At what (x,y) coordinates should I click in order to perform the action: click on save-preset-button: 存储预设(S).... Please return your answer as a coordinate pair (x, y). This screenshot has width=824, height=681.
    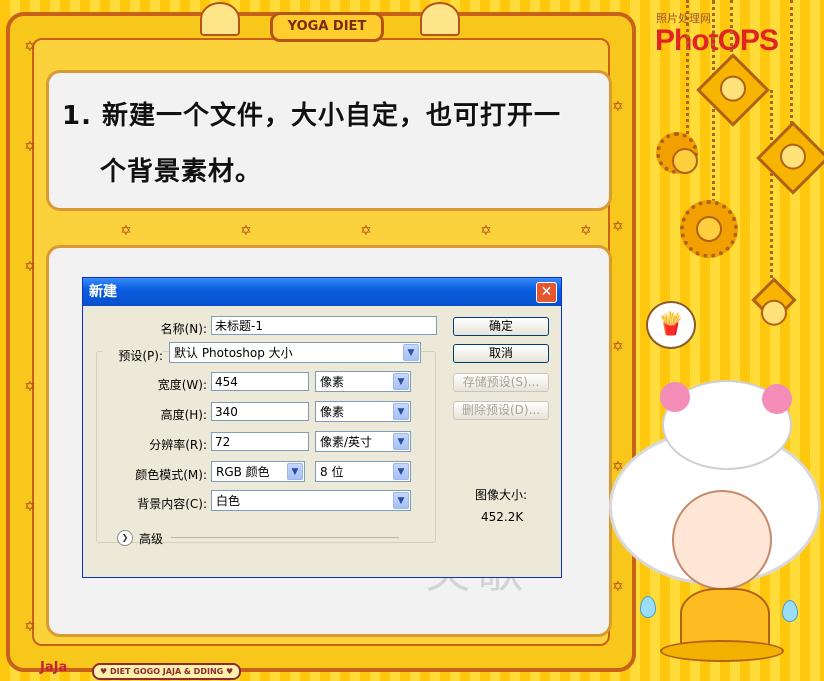
    Looking at the image, I should click on (501, 382).